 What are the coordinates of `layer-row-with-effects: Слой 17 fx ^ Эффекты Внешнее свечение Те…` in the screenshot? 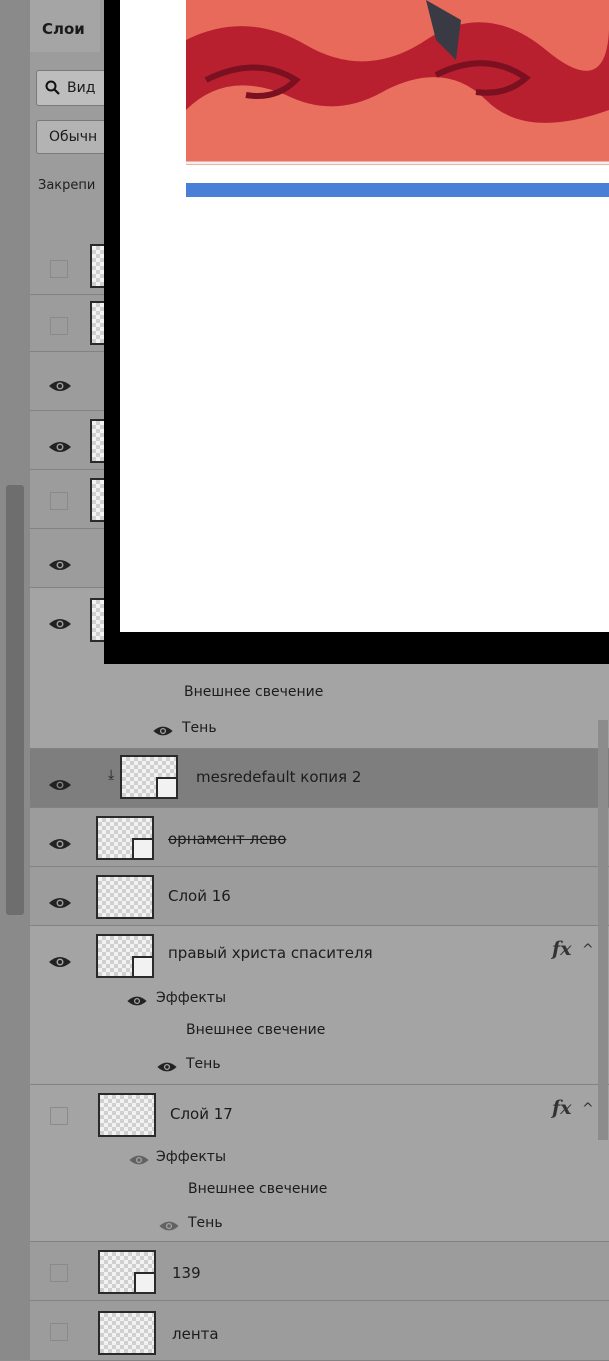 It's located at (319, 1163).